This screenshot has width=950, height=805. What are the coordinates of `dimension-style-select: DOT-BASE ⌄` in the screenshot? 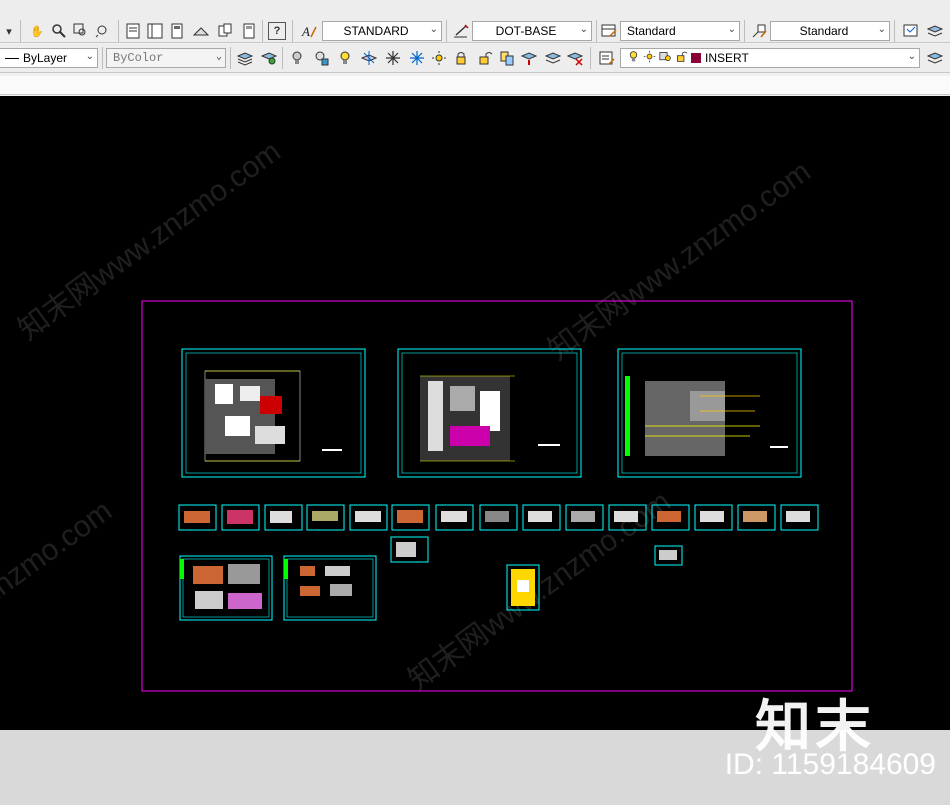 It's located at (532, 31).